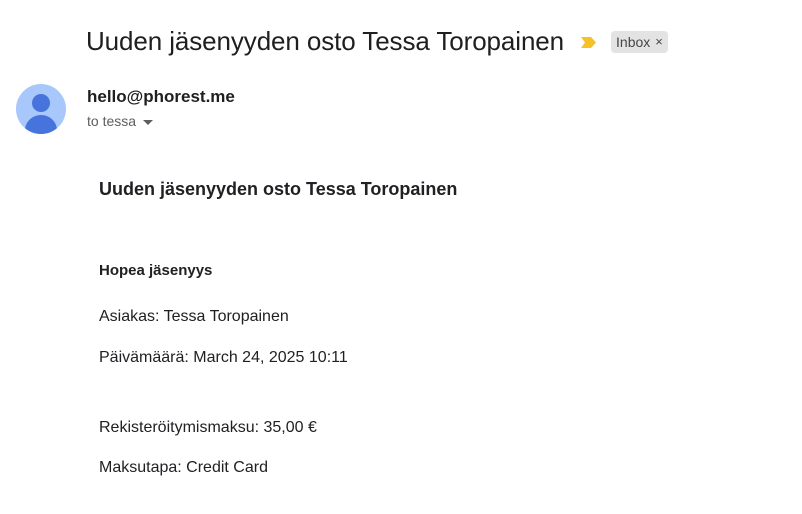 The image size is (802, 514). I want to click on registration-fee-line: Rekisteröitymismaksu: 35,00 €, so click(208, 427).